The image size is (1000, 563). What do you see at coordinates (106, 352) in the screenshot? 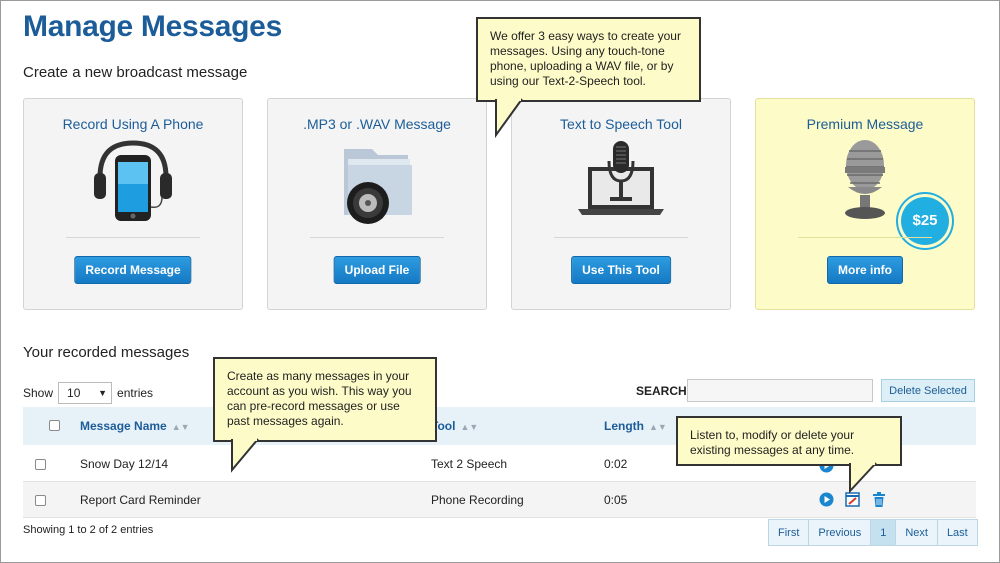
I see `recorded-heading: Your recorded messages` at bounding box center [106, 352].